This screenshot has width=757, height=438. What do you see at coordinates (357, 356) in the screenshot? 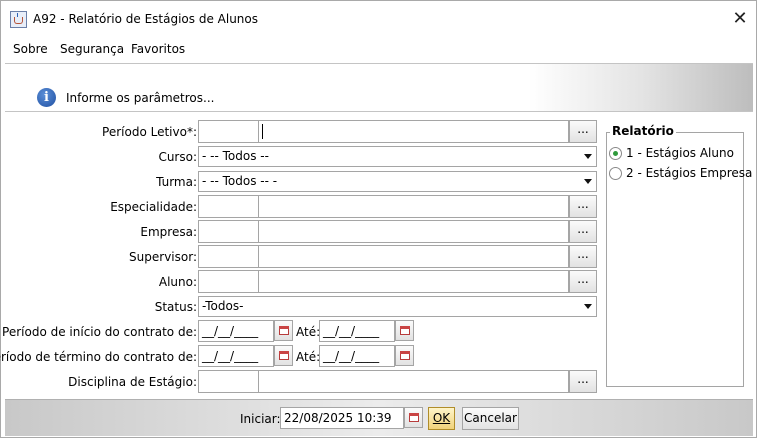
I see `termino-contrato-to-field: __/__/____` at bounding box center [357, 356].